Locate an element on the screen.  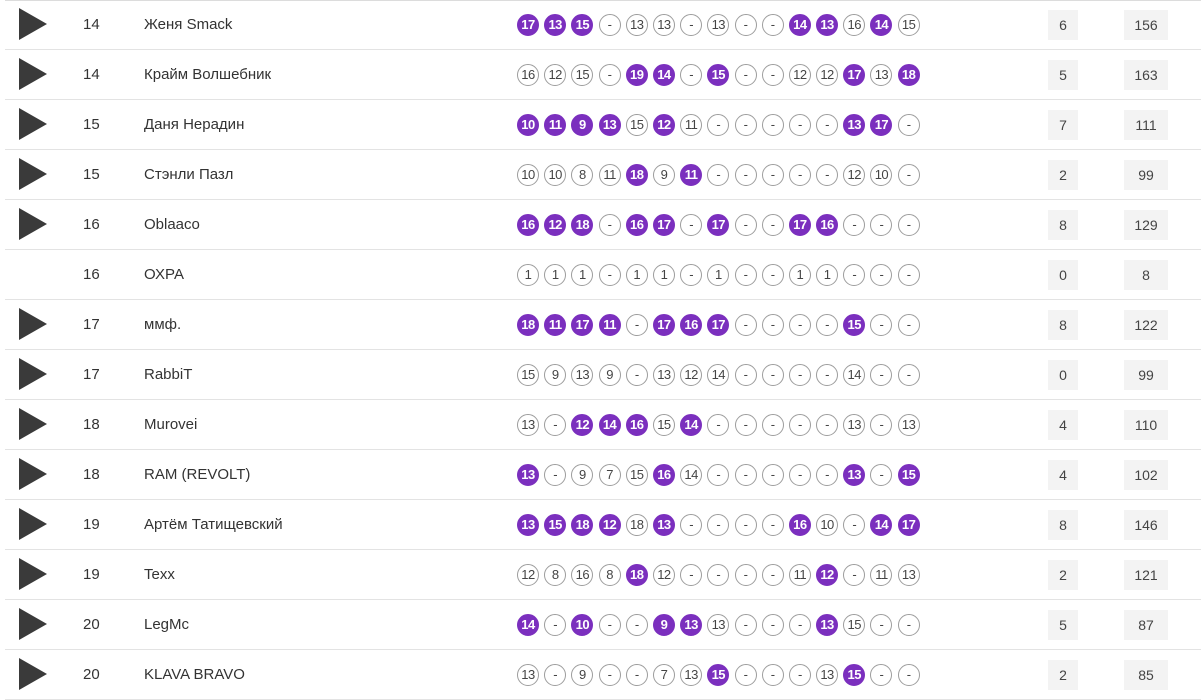
count-cell: 8 is located at coordinates (1063, 325).